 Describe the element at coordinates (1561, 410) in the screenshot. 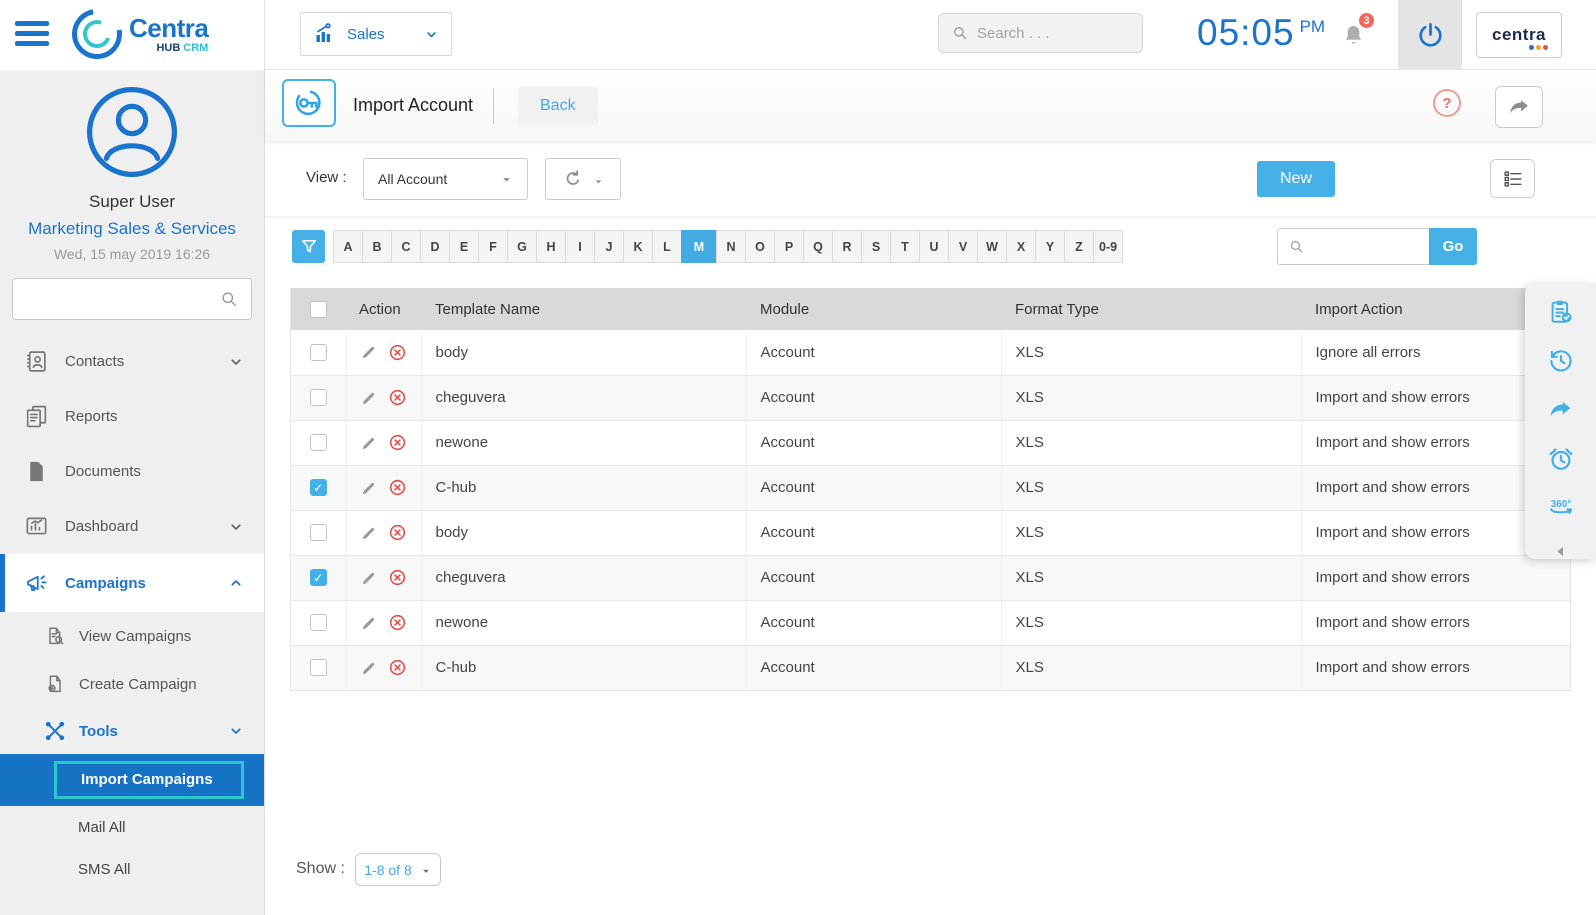

I see `share-icon` at that location.